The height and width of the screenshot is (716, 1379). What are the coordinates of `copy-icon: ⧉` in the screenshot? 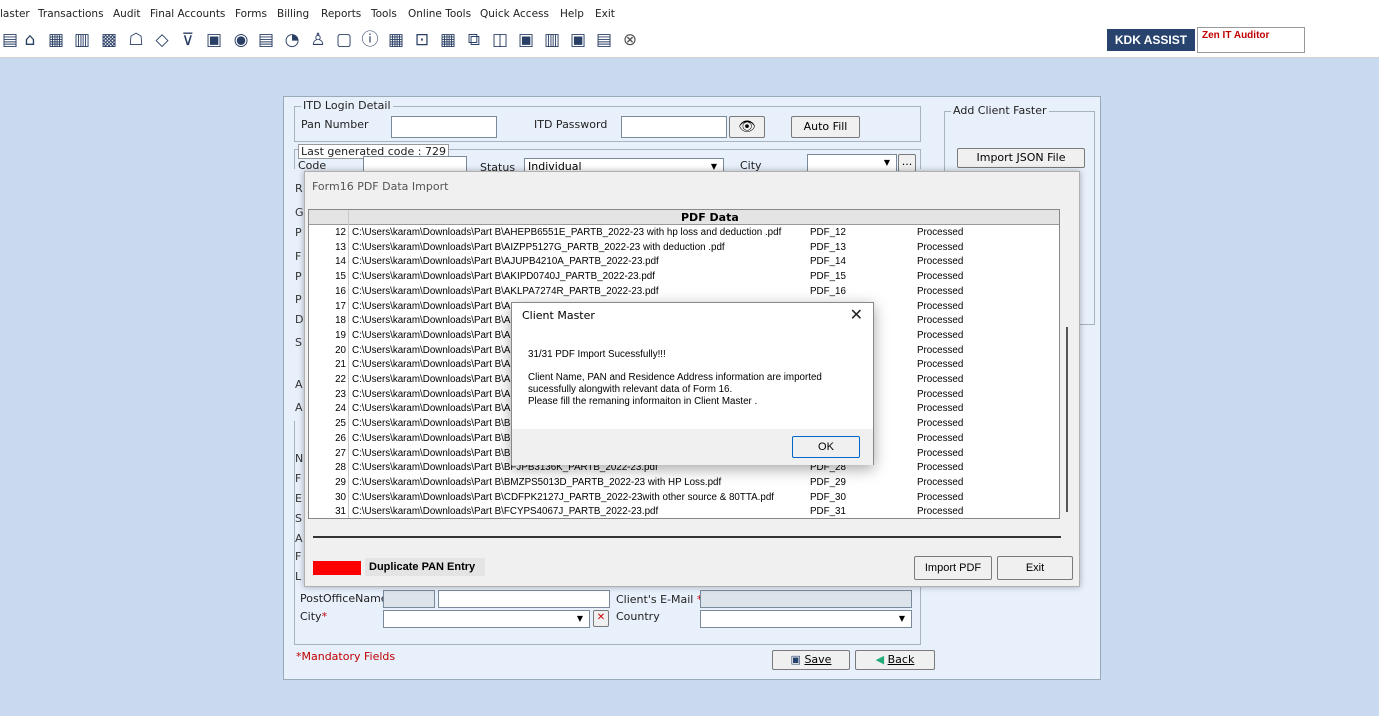 It's located at (474, 40).